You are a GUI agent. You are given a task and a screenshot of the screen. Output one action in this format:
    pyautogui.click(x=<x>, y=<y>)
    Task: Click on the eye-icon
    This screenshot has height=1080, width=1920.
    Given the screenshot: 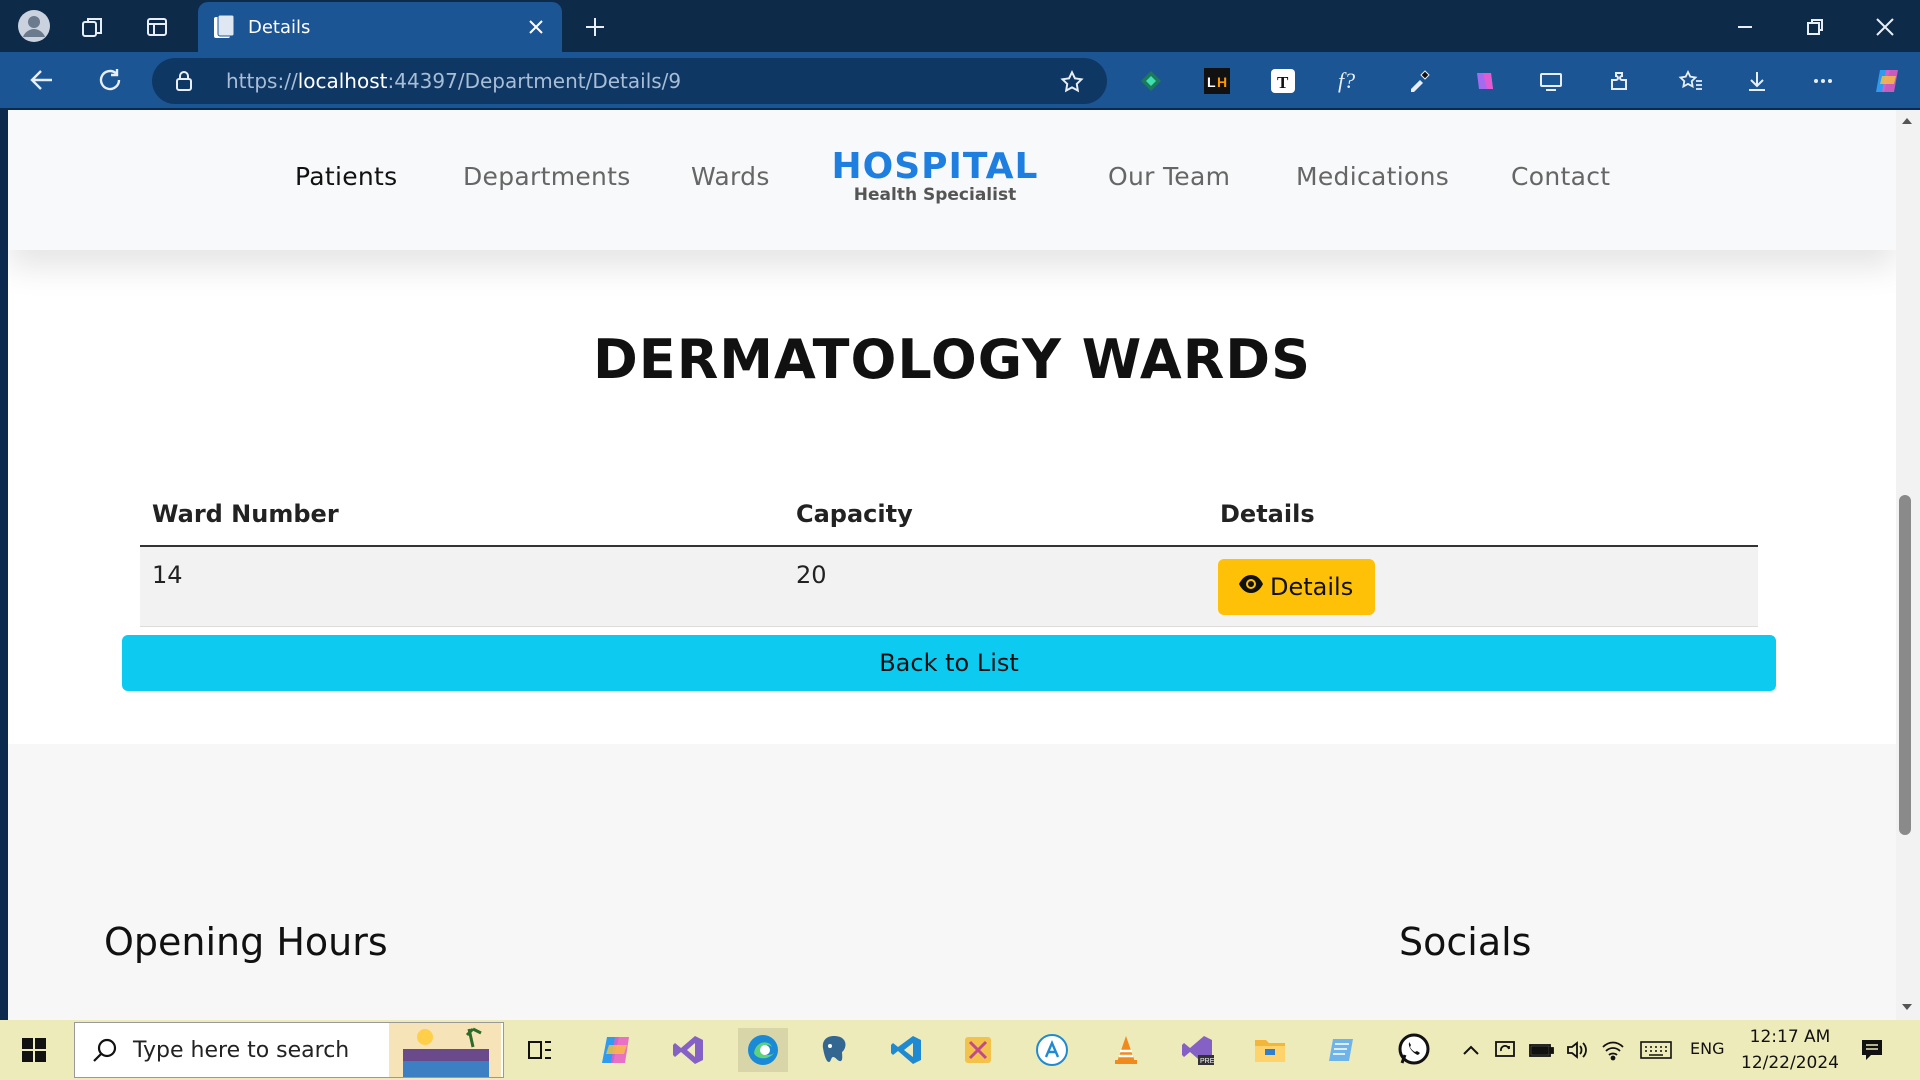 What is the action you would take?
    pyautogui.click(x=1251, y=587)
    